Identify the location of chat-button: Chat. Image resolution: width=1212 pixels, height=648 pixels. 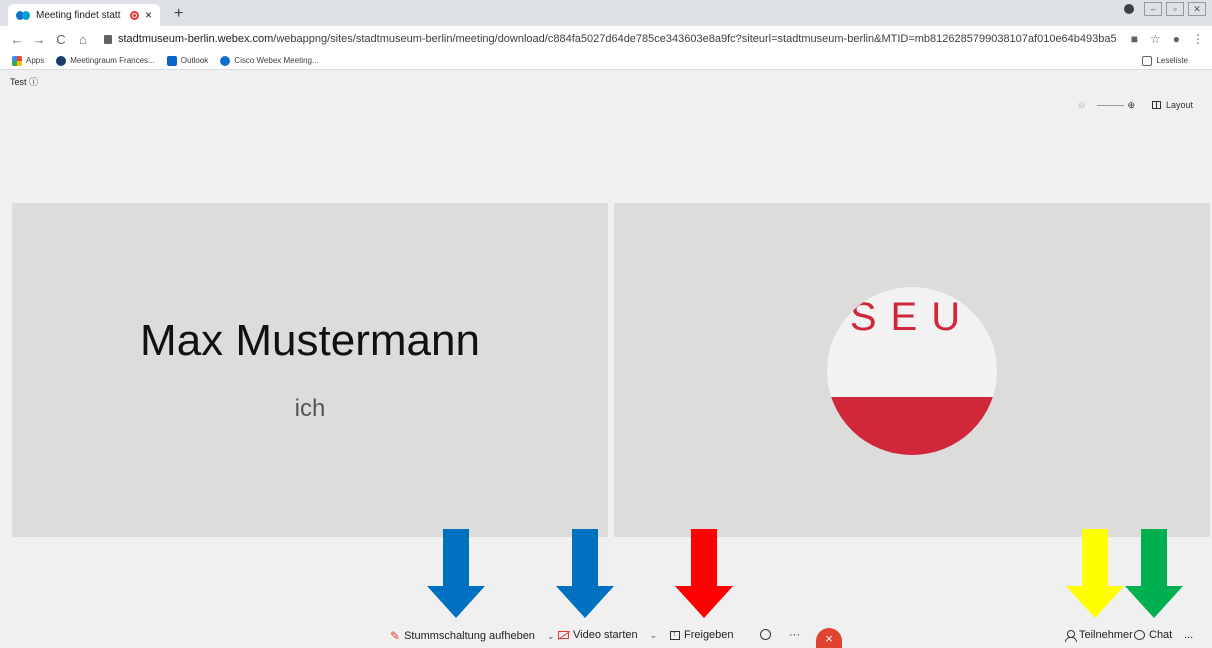
(1153, 635).